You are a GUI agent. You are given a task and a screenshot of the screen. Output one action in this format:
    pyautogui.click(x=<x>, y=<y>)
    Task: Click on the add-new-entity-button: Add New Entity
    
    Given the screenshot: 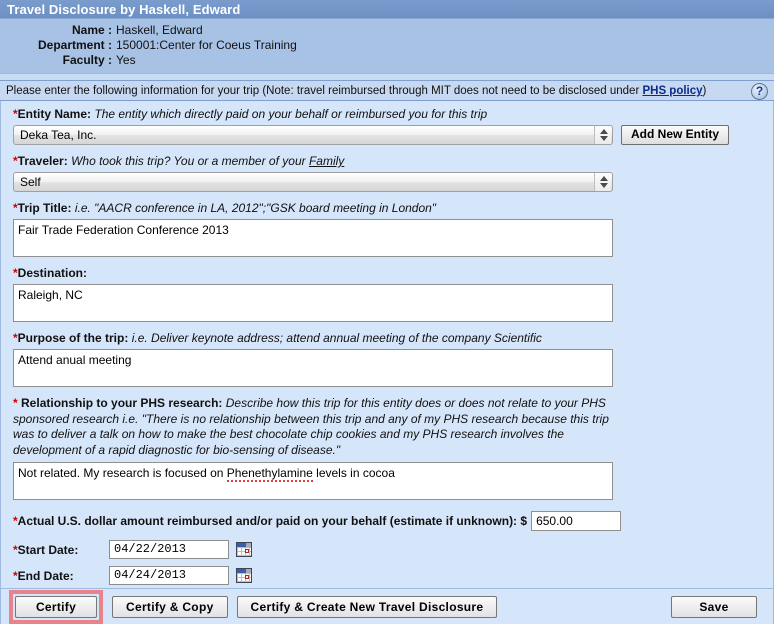 What is the action you would take?
    pyautogui.click(x=675, y=135)
    